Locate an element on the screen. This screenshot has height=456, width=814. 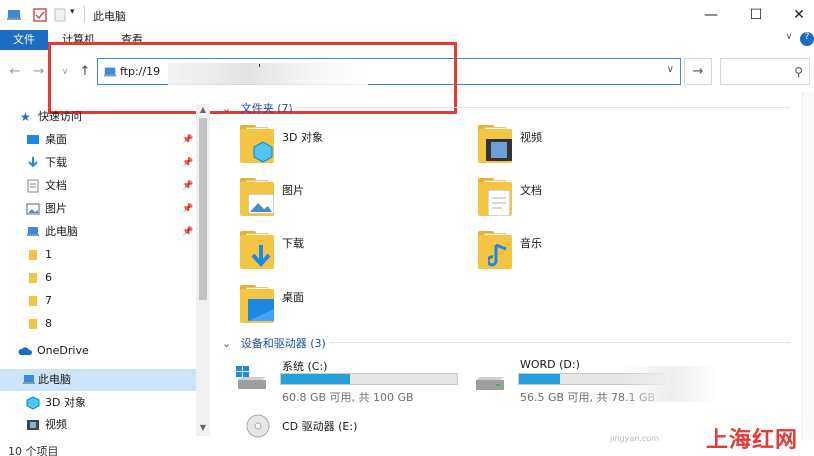
nav-label: 7 is located at coordinates (48, 300).